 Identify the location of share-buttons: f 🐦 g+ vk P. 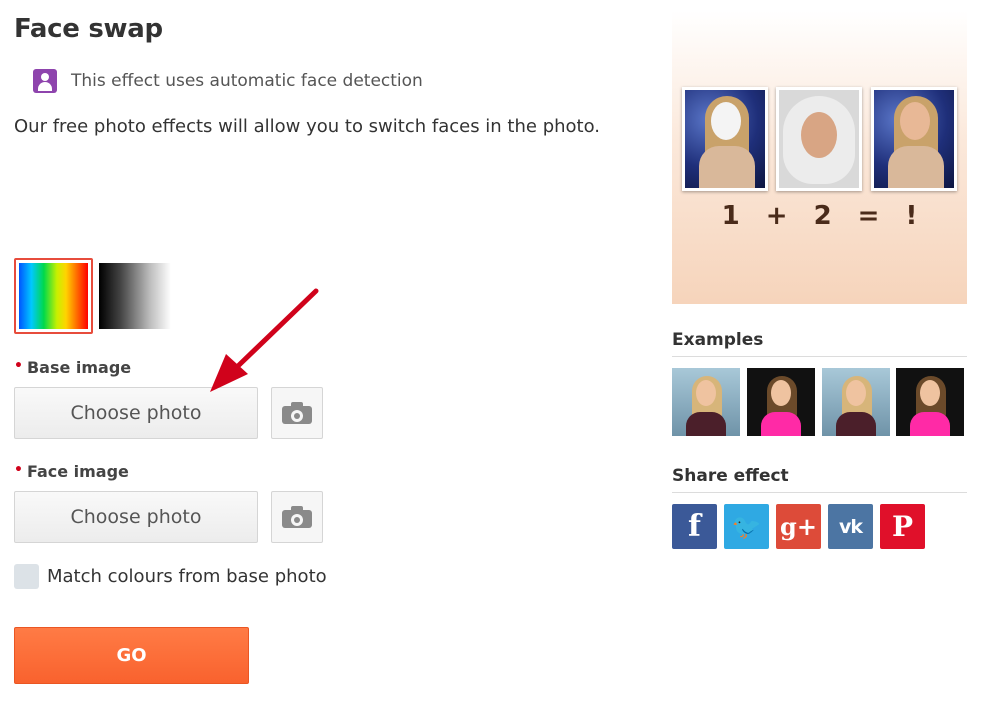
(798, 526).